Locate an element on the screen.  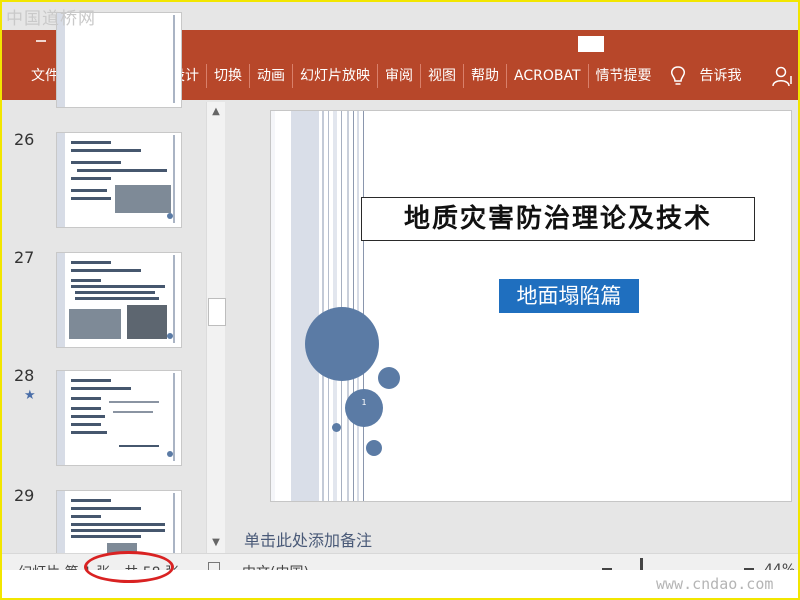
slide-subtitle: 地面塌陷篇 is located at coordinates (569, 296).